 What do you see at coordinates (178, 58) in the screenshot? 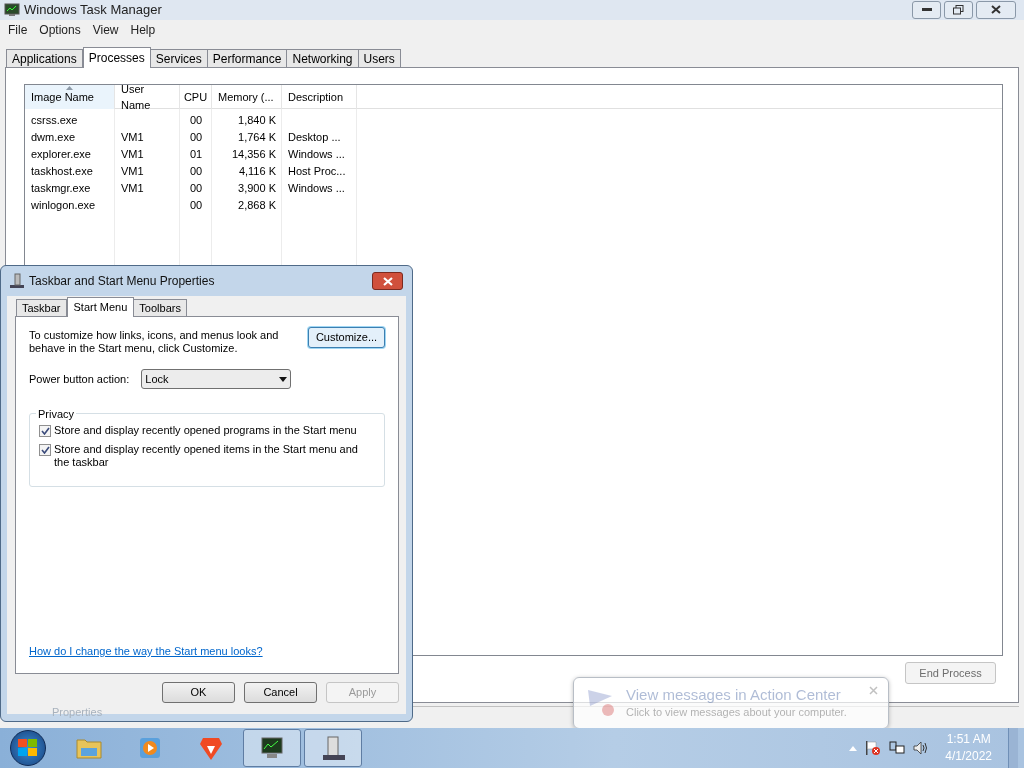
I see `tab: Services` at bounding box center [178, 58].